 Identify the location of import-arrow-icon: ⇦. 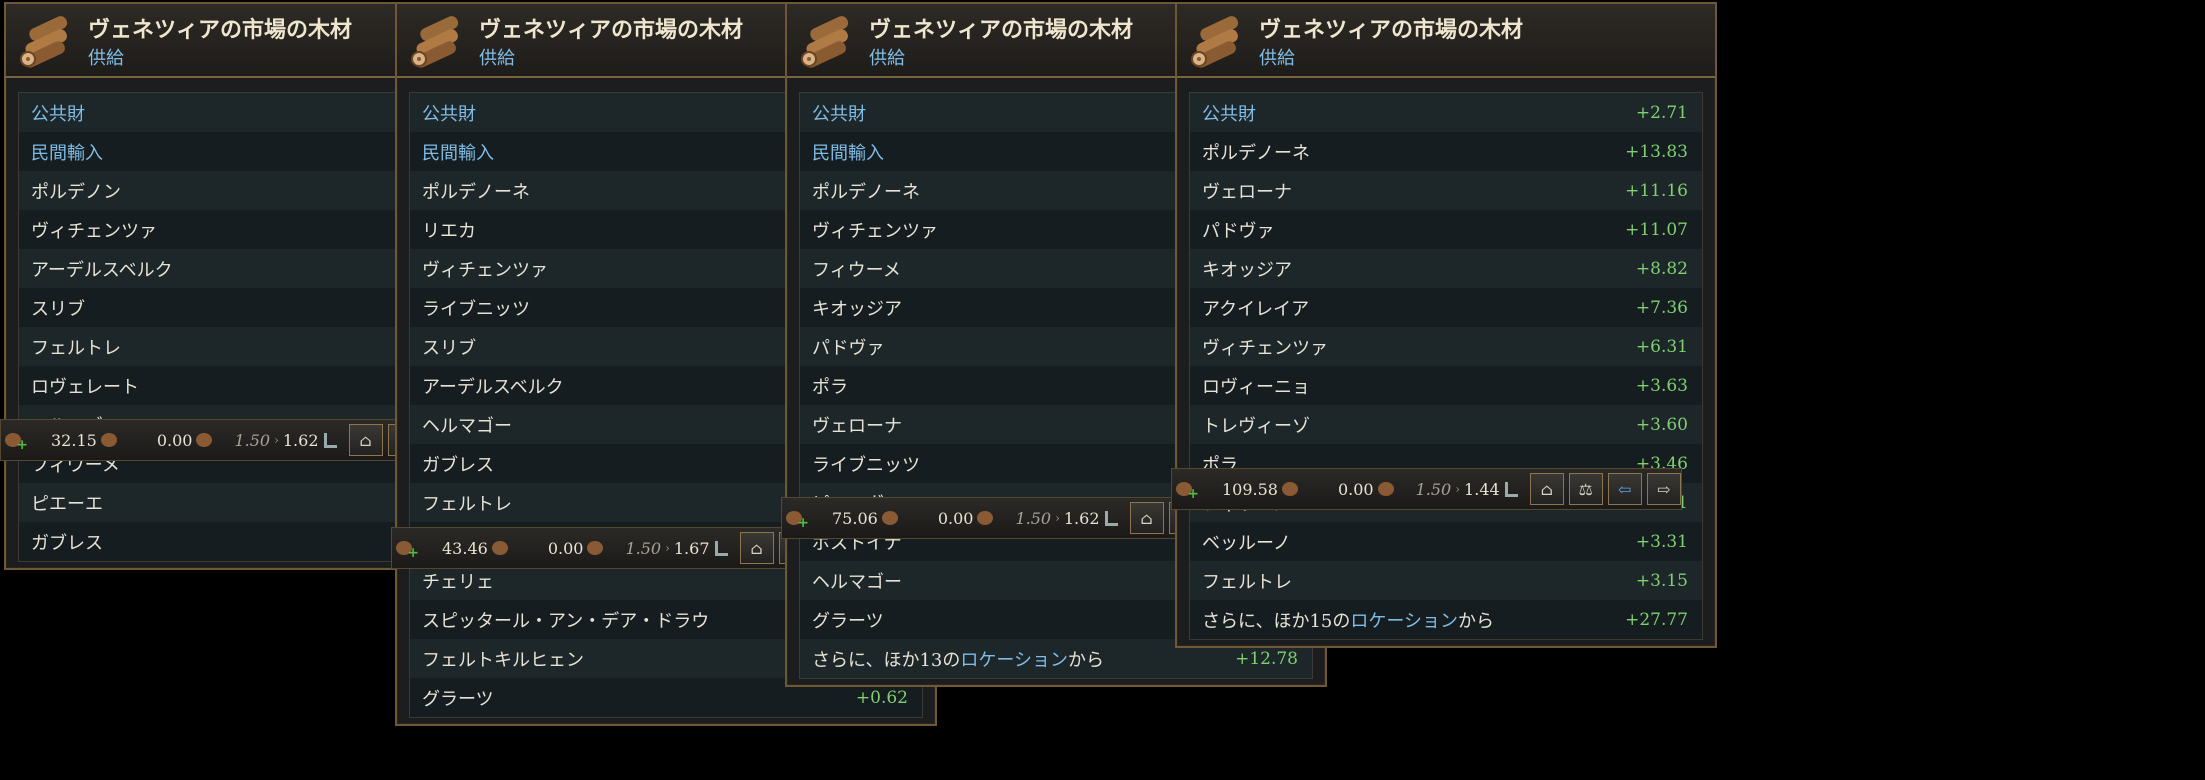
(1624, 489).